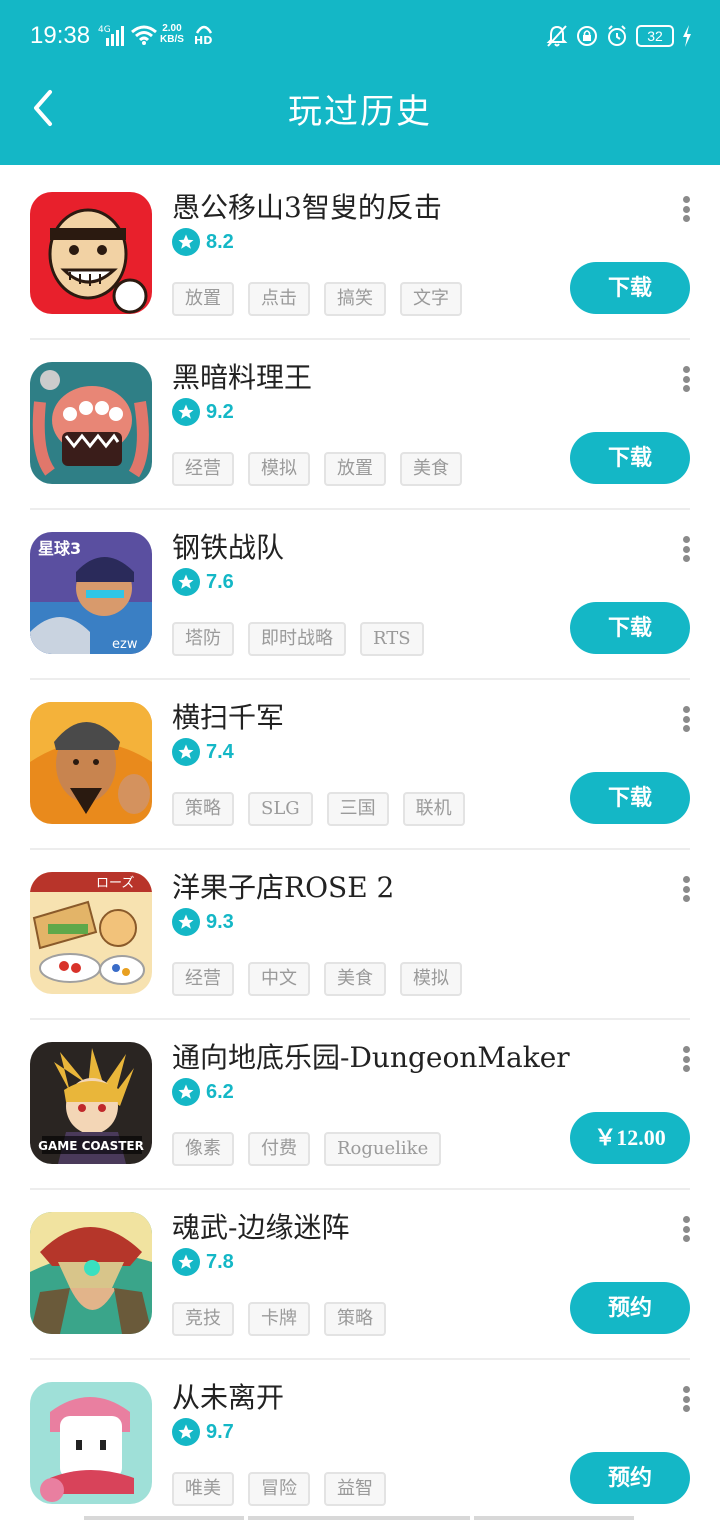 The image size is (720, 1520). I want to click on icon-label: 星球3, so click(59, 548).